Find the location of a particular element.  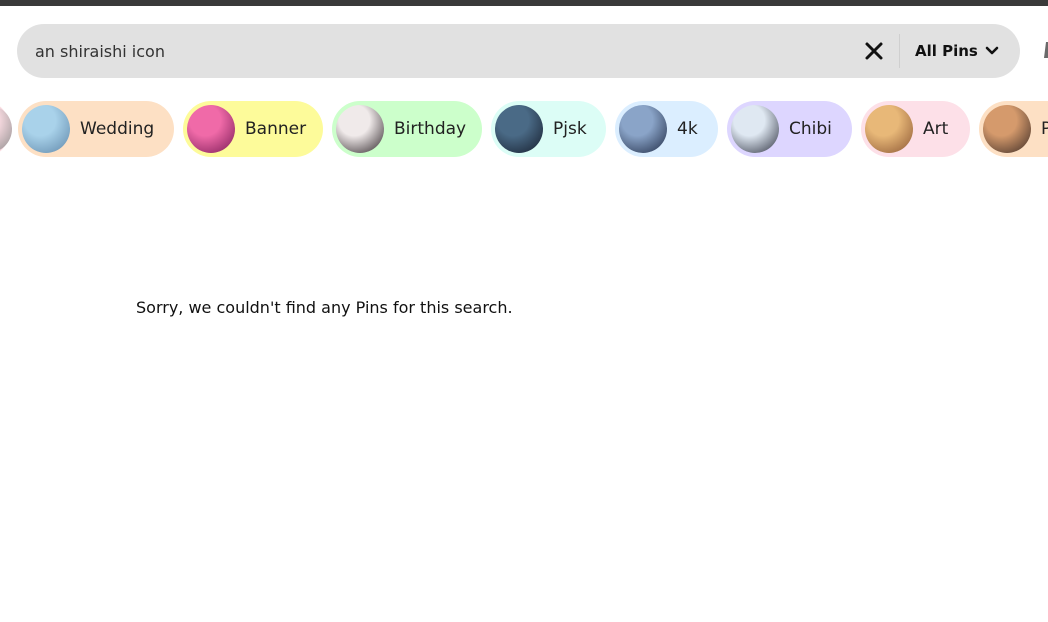

chip-label: Pjsk is located at coordinates (570, 129).